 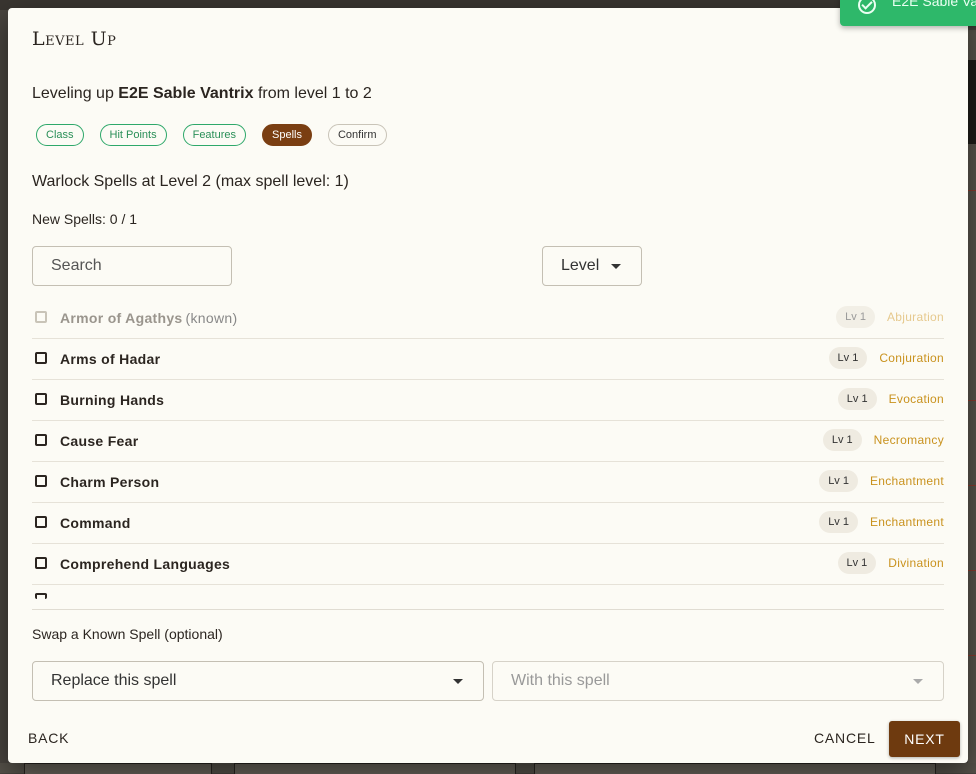 I want to click on step-spells: Spells, so click(x=287, y=135).